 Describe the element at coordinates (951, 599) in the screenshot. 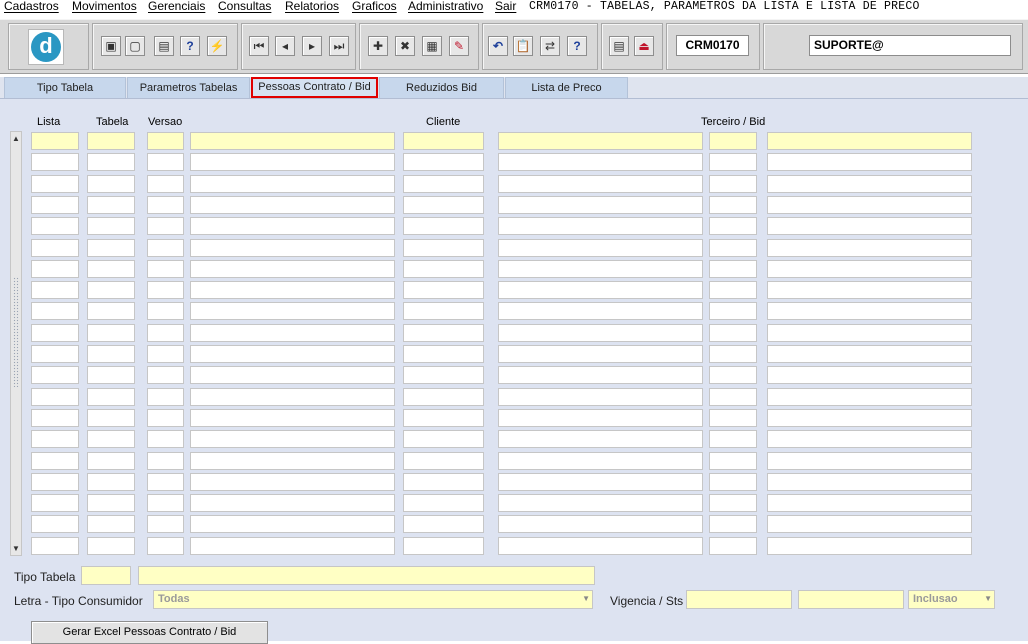

I see `status-select: Inclusao ▼` at that location.